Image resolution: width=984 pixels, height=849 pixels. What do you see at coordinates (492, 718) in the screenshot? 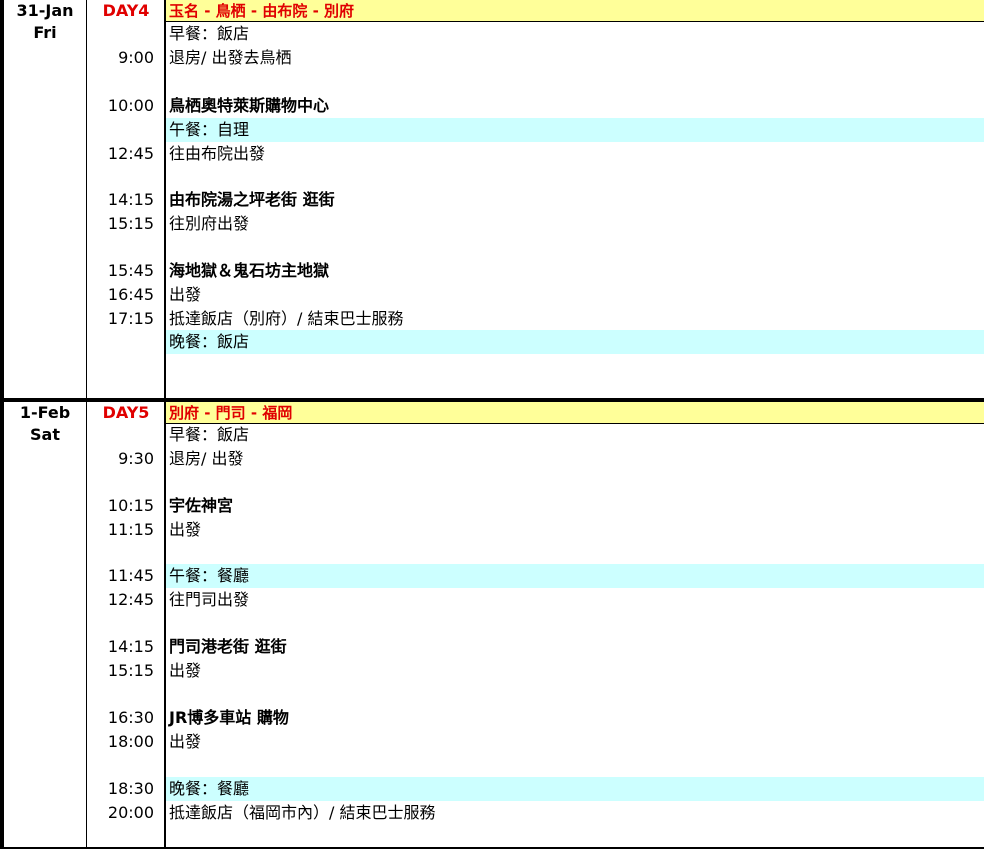
I see `schedule-row: 16:30 JR博多車站 購物` at bounding box center [492, 718].